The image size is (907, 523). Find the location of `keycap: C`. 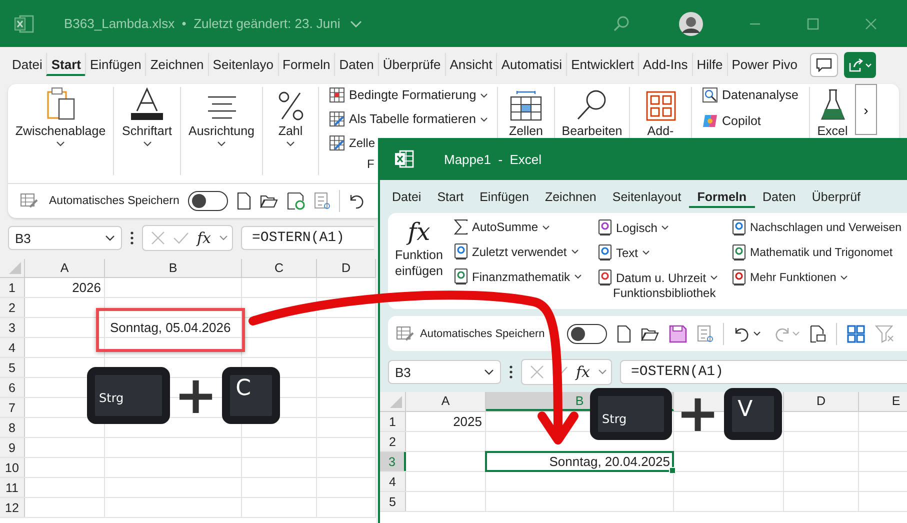

keycap: C is located at coordinates (251, 395).